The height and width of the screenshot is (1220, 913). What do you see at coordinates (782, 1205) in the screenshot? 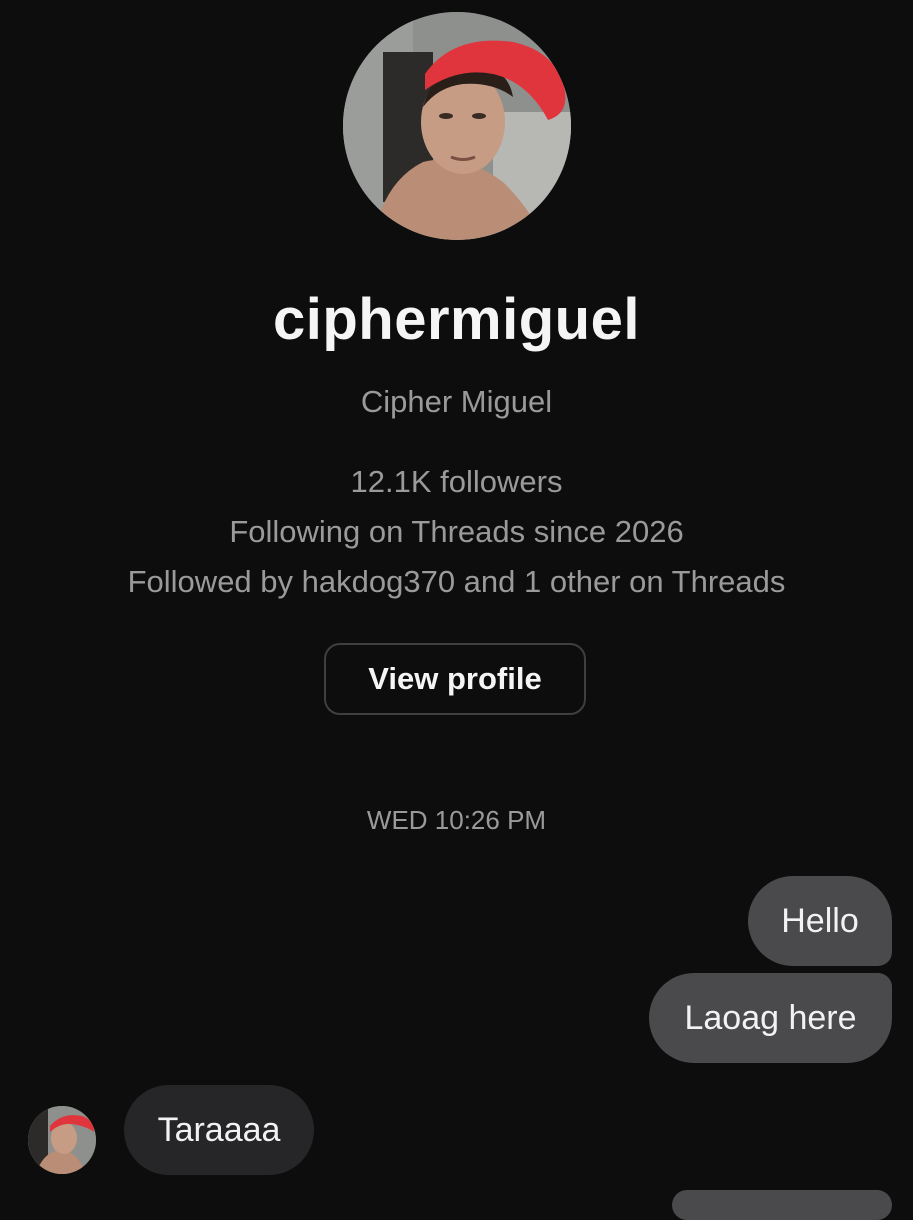
I see `message-bubble-outgoing-partial` at bounding box center [782, 1205].